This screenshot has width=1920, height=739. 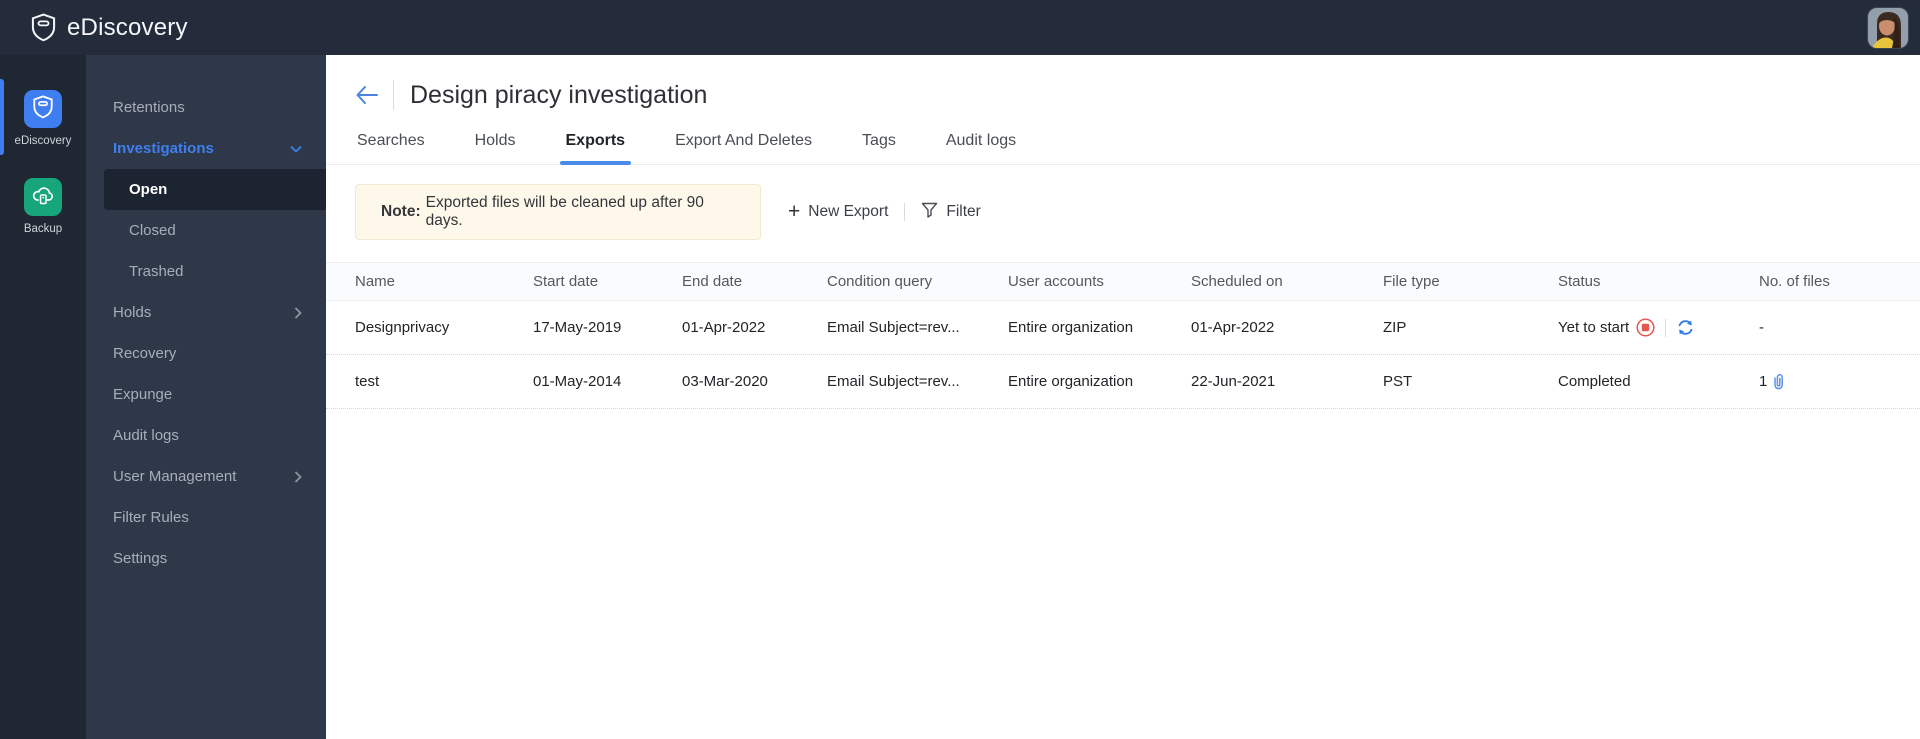 I want to click on col-header-status: Status, so click(x=1579, y=281).